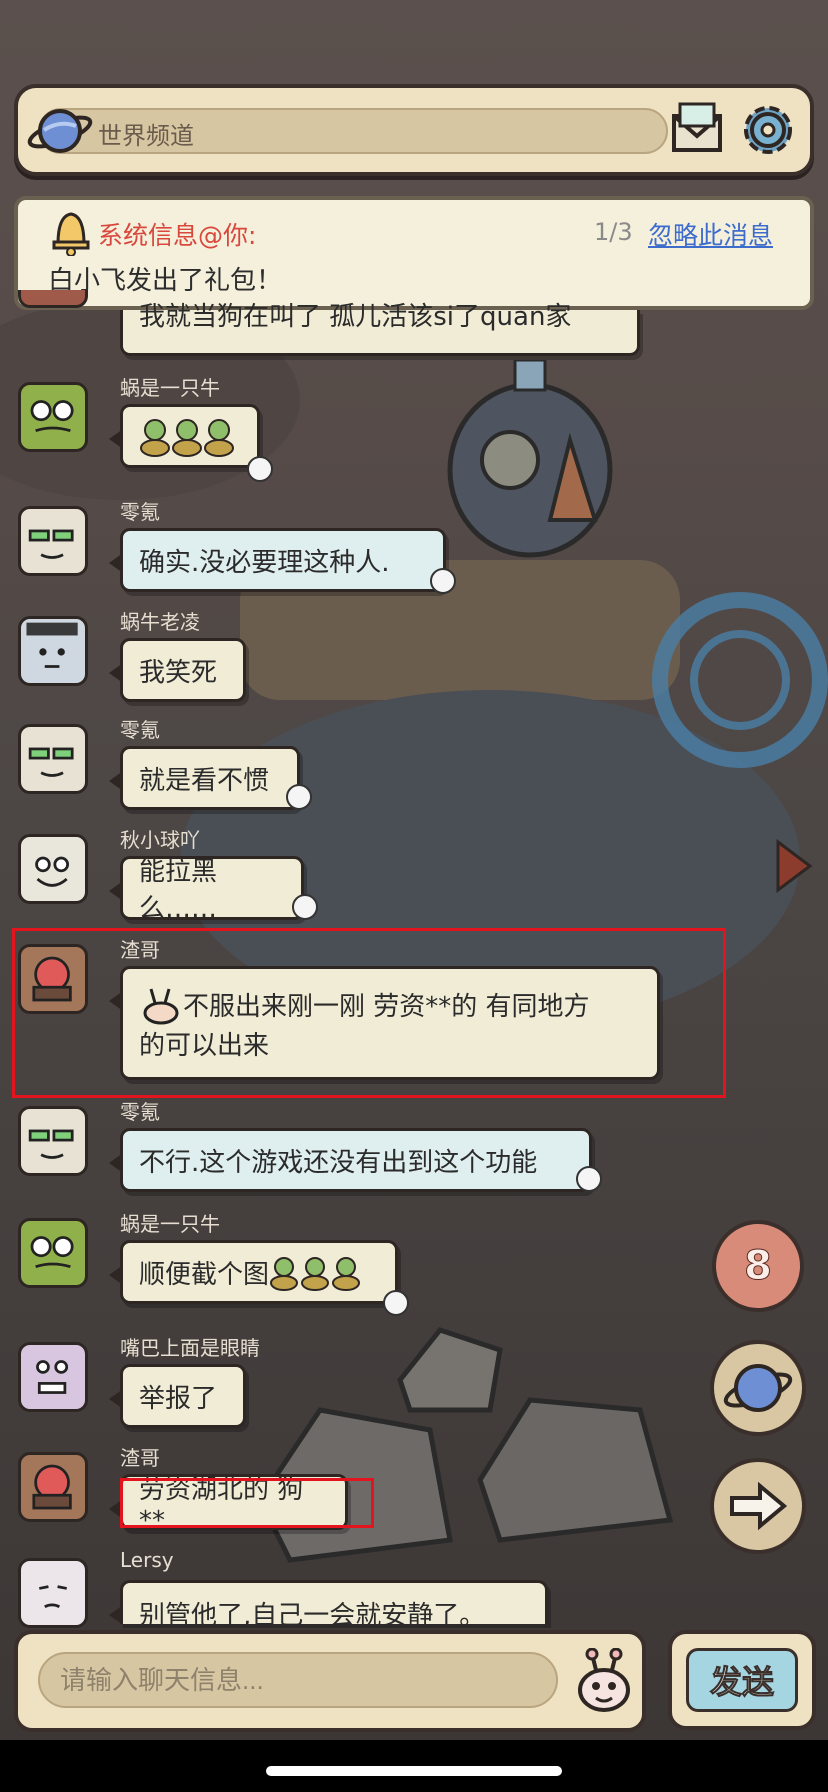 The height and width of the screenshot is (1792, 828). Describe the element at coordinates (794, 866) in the screenshot. I see `play-arrow-icon` at that location.